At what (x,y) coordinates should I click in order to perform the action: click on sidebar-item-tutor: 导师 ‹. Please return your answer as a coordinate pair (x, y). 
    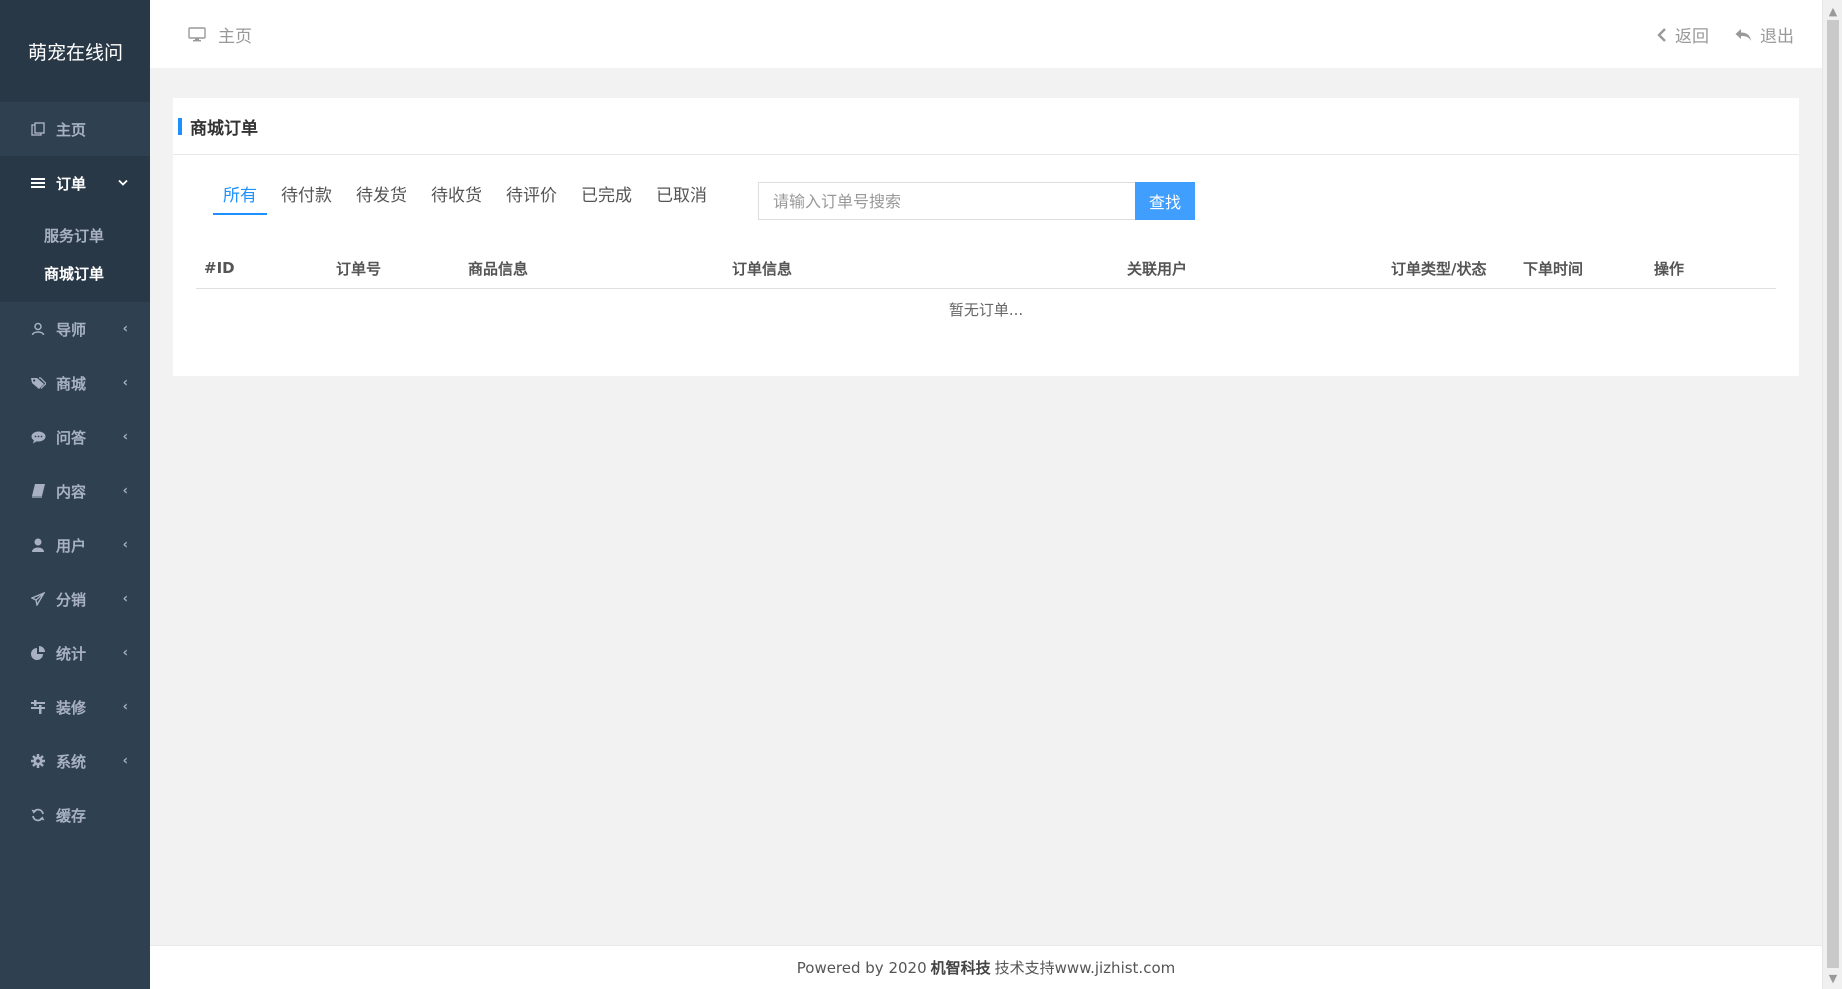
    Looking at the image, I should click on (75, 329).